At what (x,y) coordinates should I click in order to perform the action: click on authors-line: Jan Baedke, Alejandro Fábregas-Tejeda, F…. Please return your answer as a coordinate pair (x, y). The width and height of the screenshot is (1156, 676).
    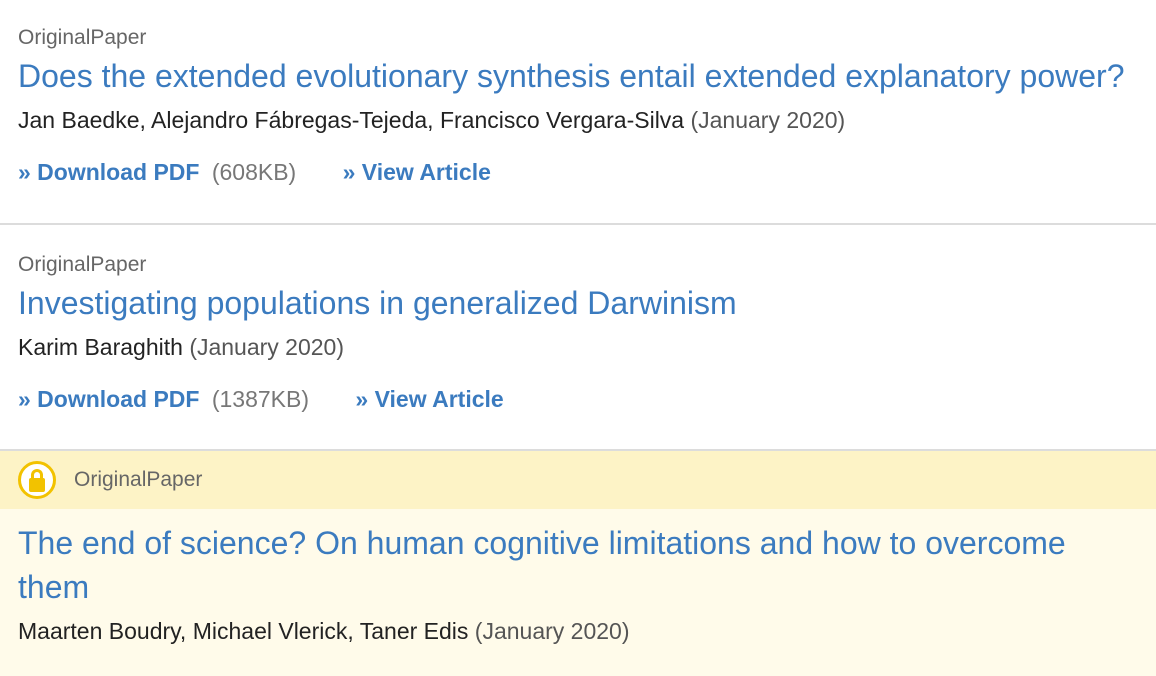
    Looking at the image, I should click on (578, 120).